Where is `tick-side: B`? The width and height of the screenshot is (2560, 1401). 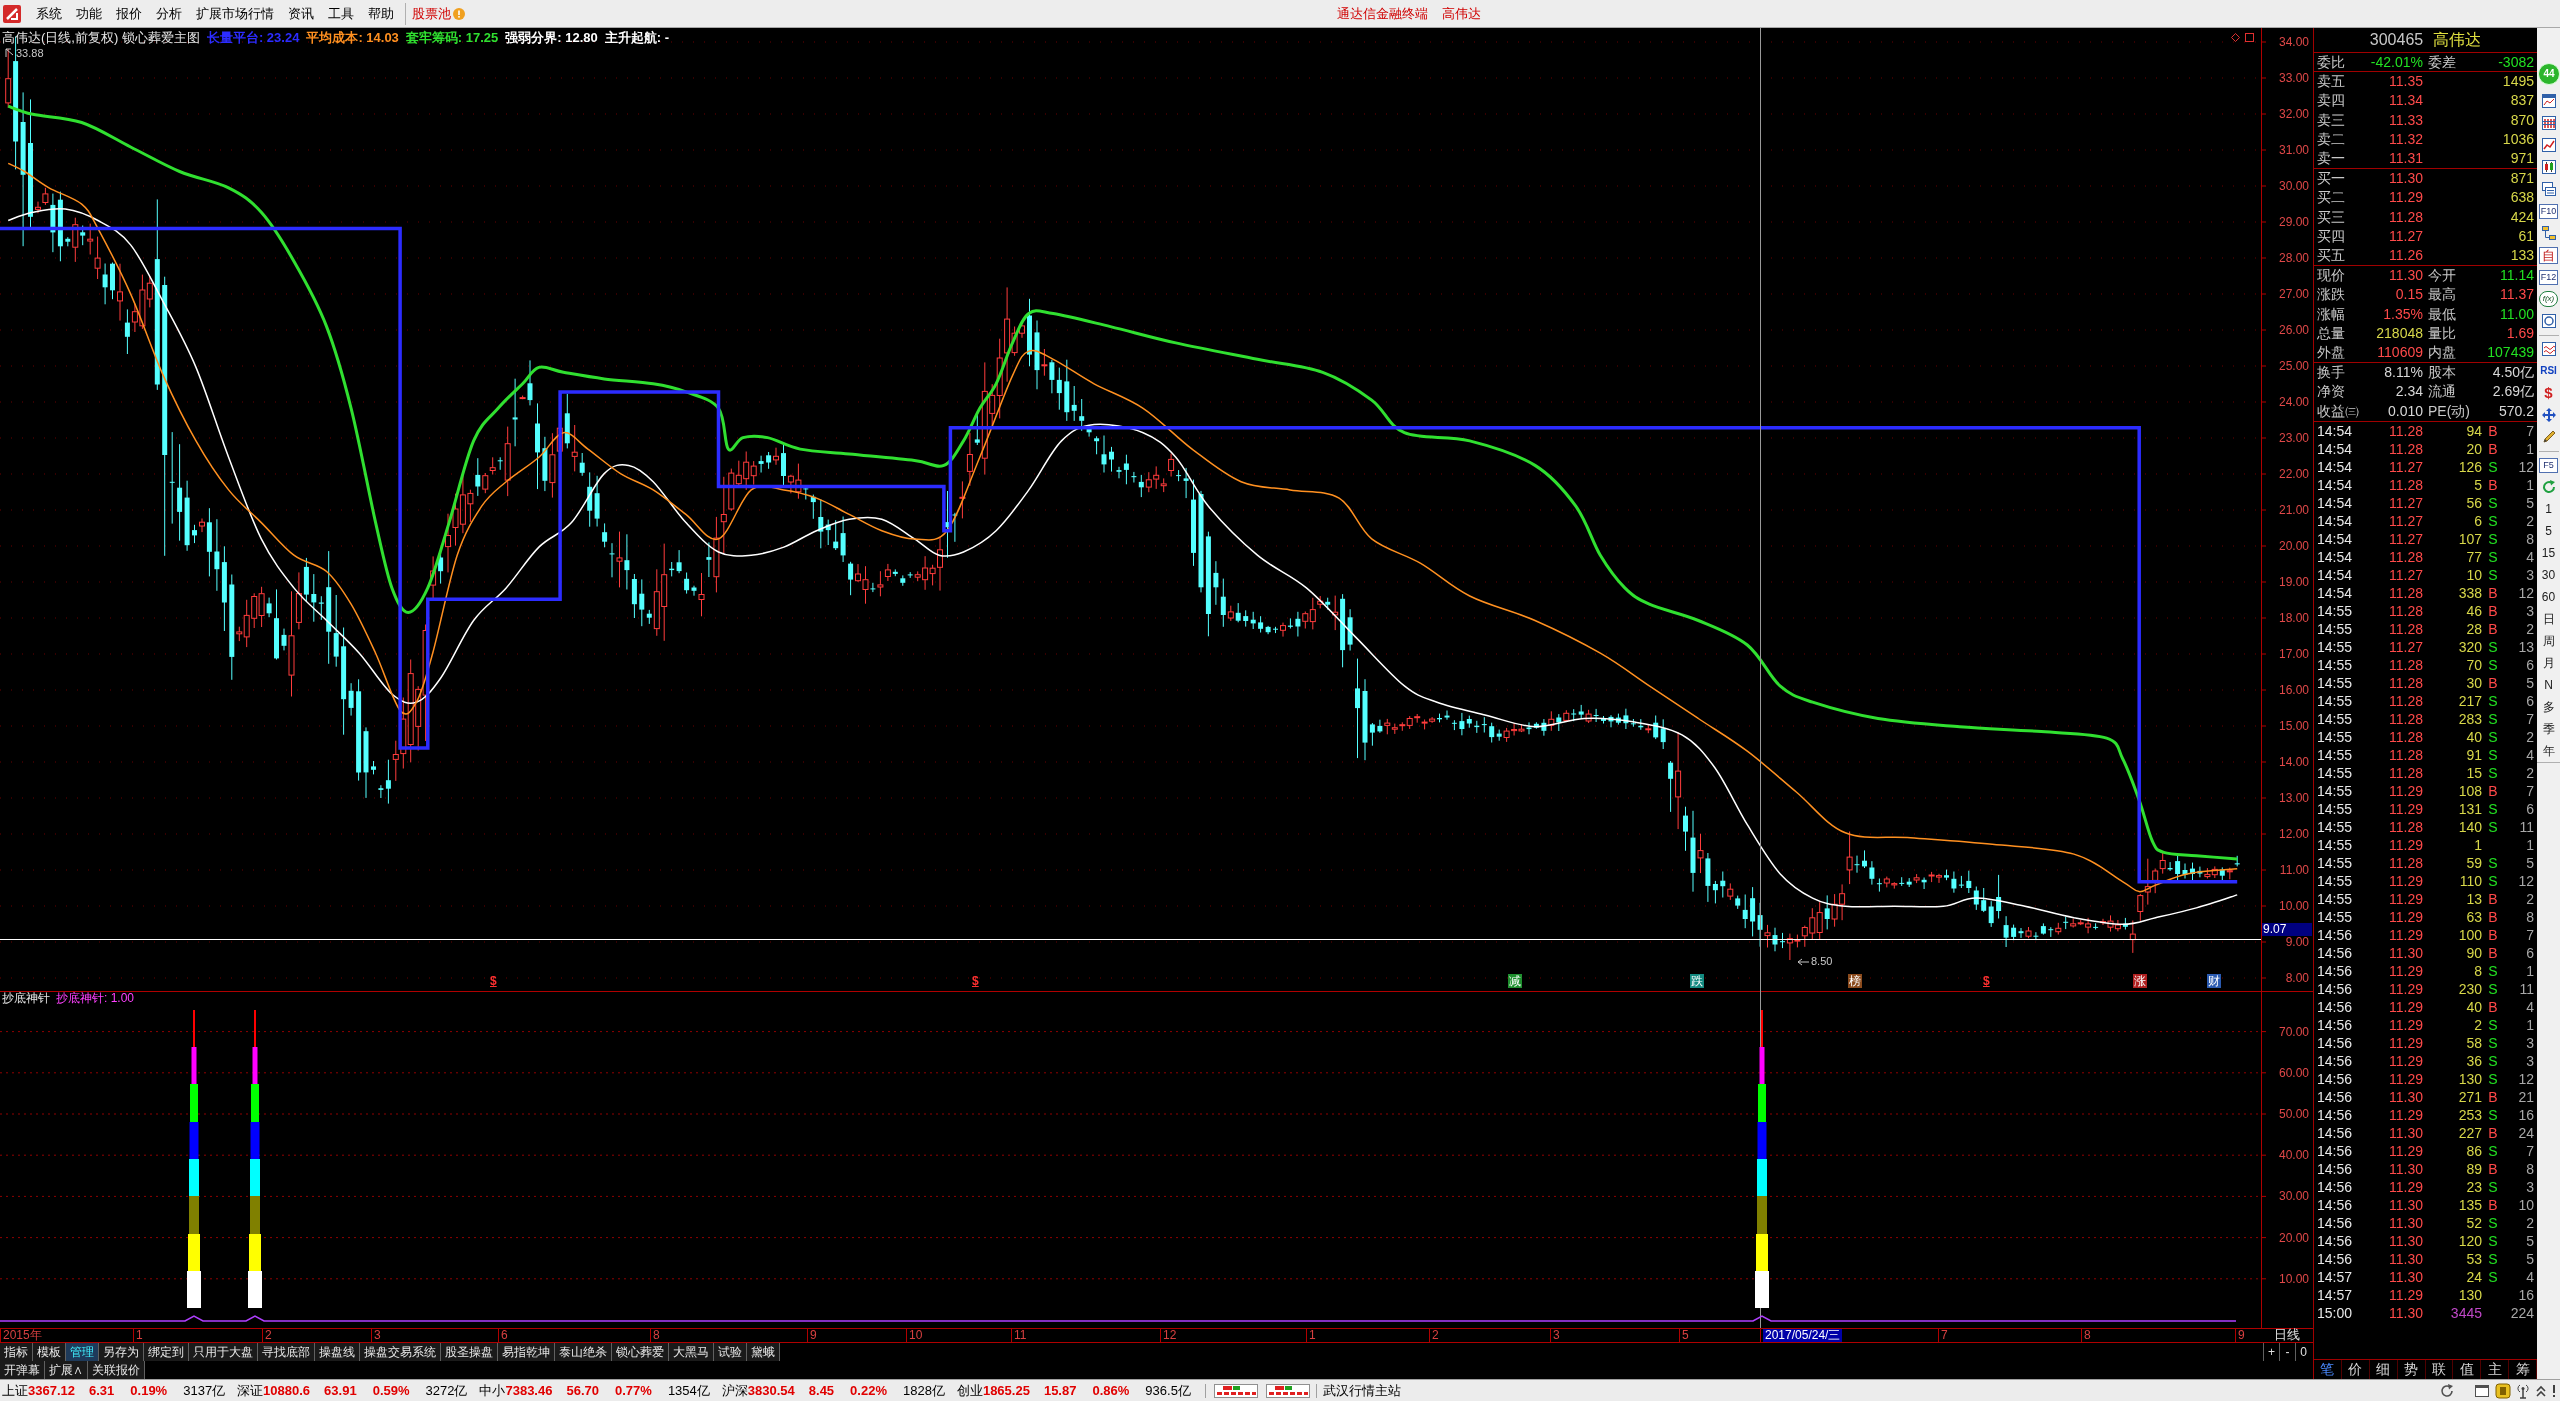 tick-side: B is located at coordinates (2493, 1097).